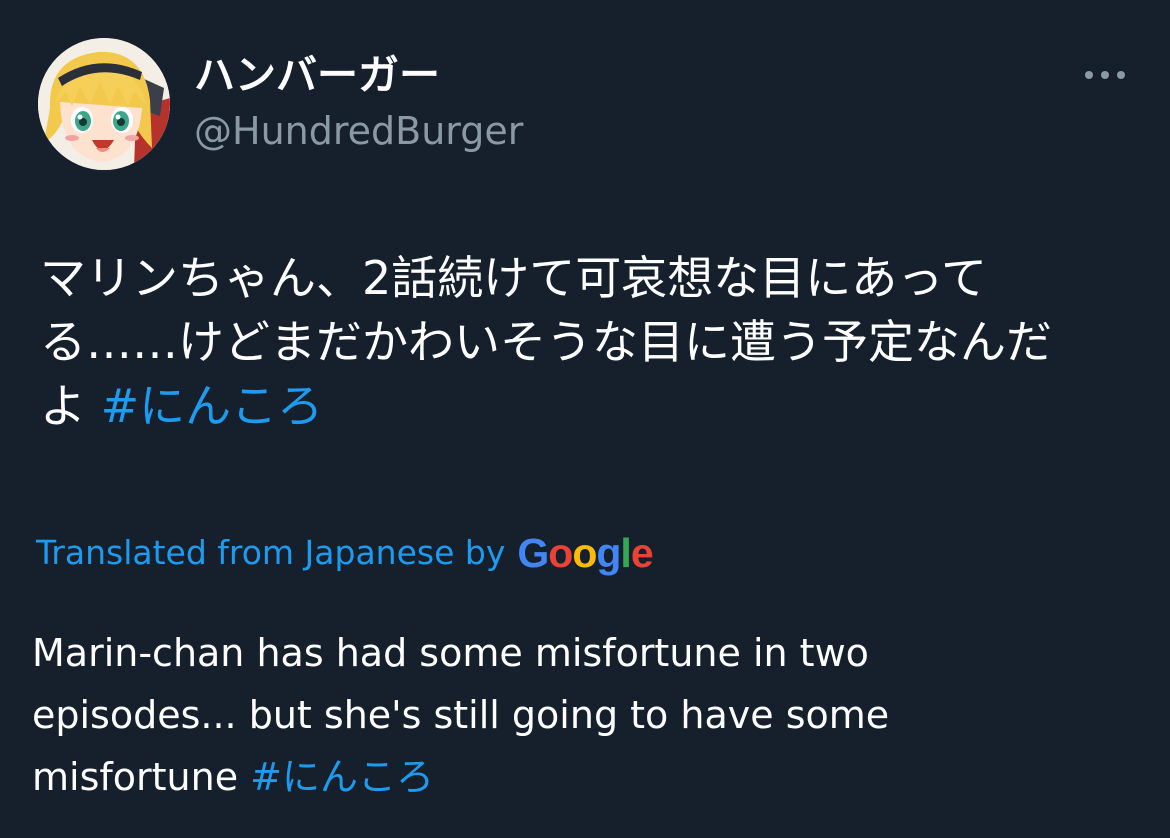 Image resolution: width=1170 pixels, height=838 pixels. I want to click on translation-label: Translated from Japanese by, so click(271, 552).